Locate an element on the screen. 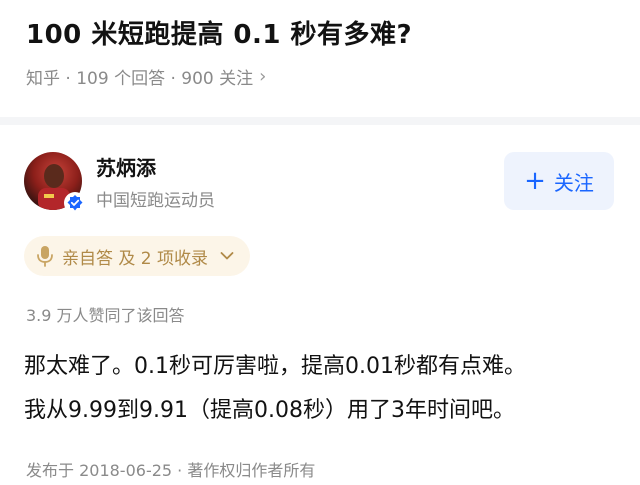 The image size is (640, 485). question-meta: 知乎 · 109 个回答 · 900 关注 › is located at coordinates (146, 76).